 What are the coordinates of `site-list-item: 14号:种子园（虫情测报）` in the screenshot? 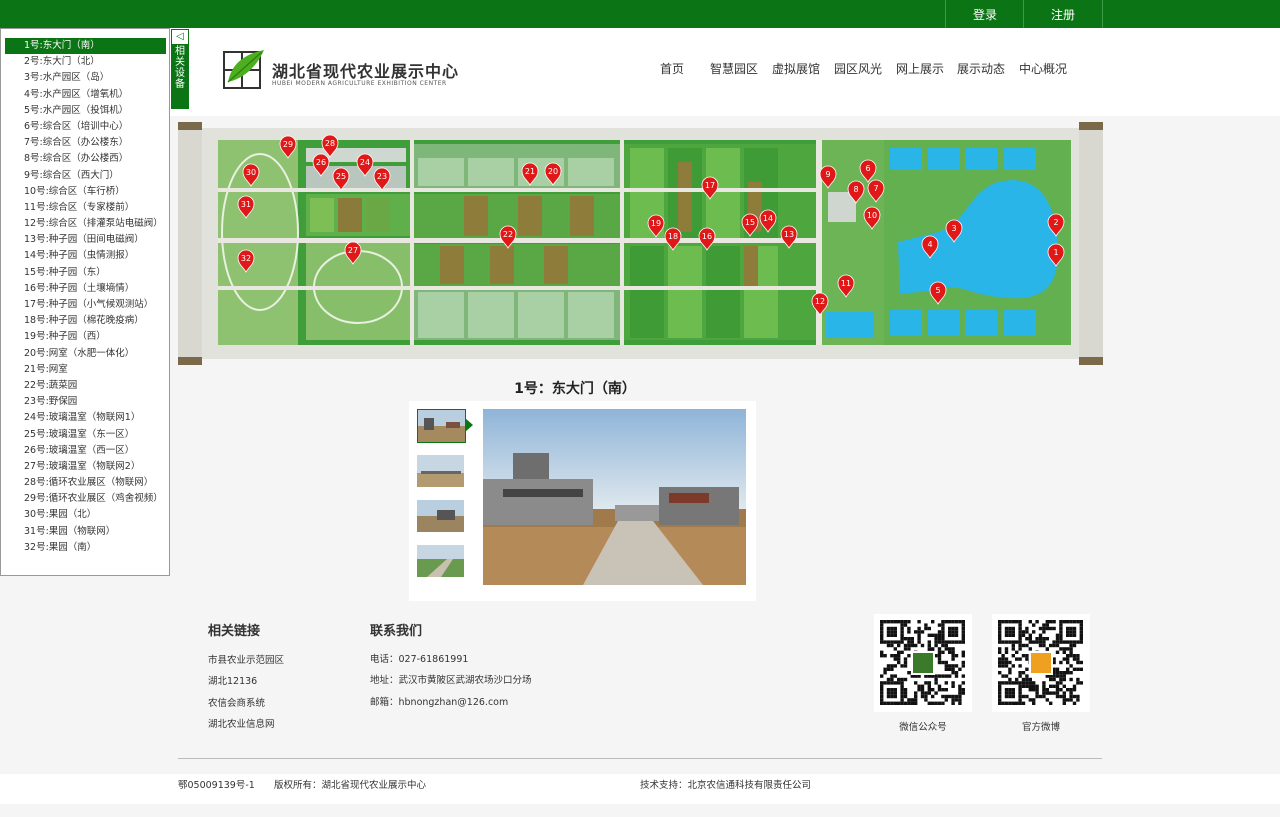 It's located at (85, 256).